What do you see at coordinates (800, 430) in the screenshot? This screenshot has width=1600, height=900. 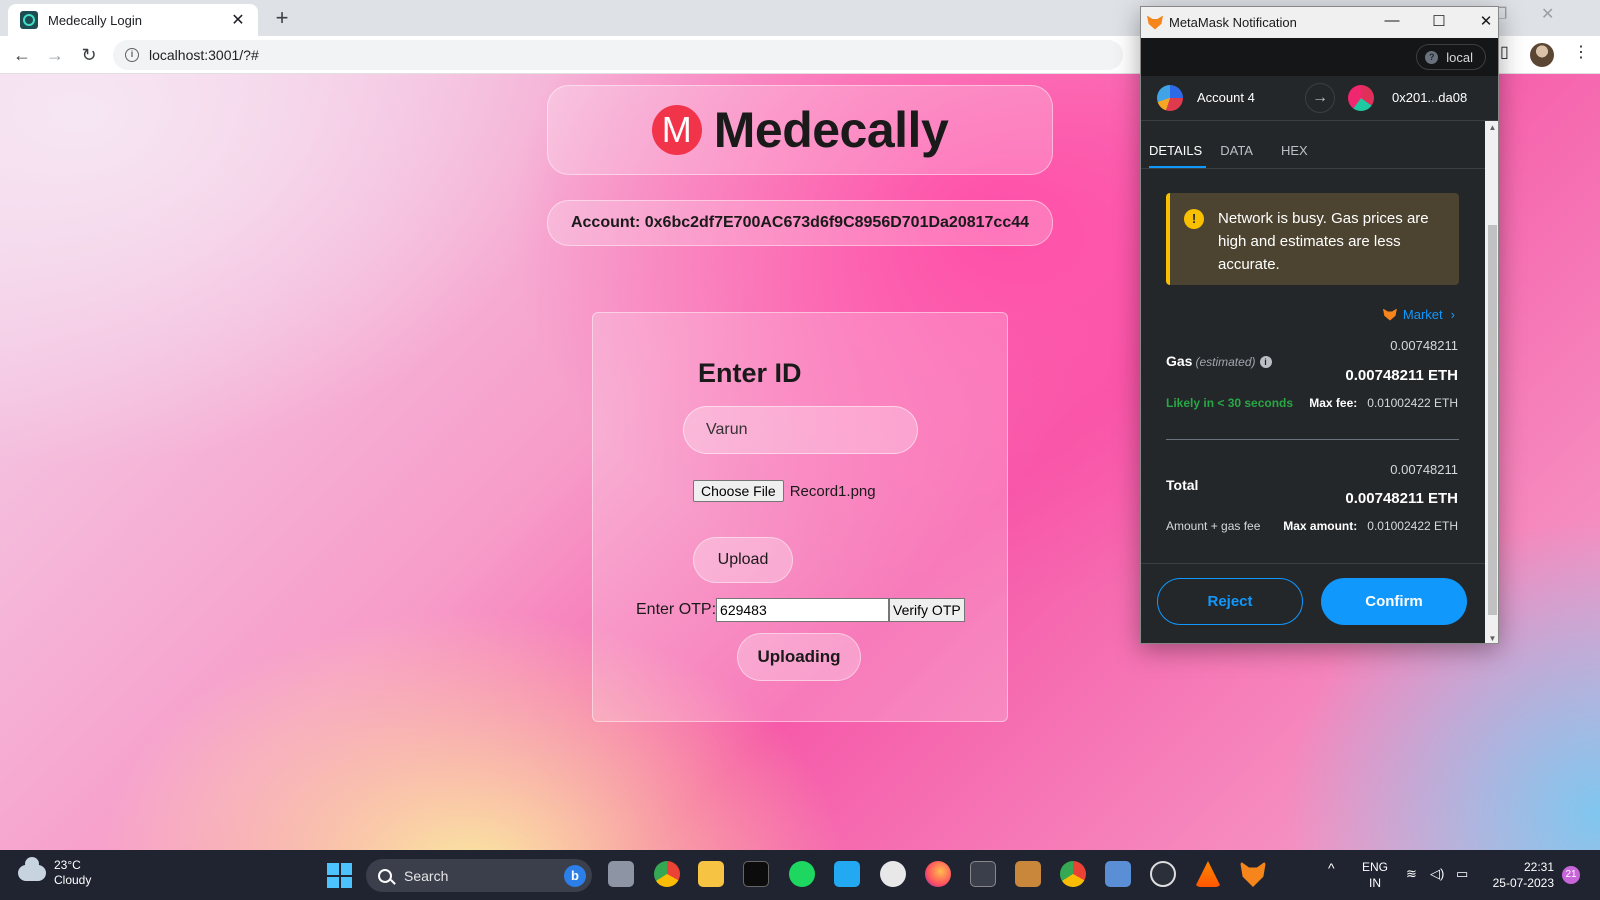 I see `id-input: Varun` at bounding box center [800, 430].